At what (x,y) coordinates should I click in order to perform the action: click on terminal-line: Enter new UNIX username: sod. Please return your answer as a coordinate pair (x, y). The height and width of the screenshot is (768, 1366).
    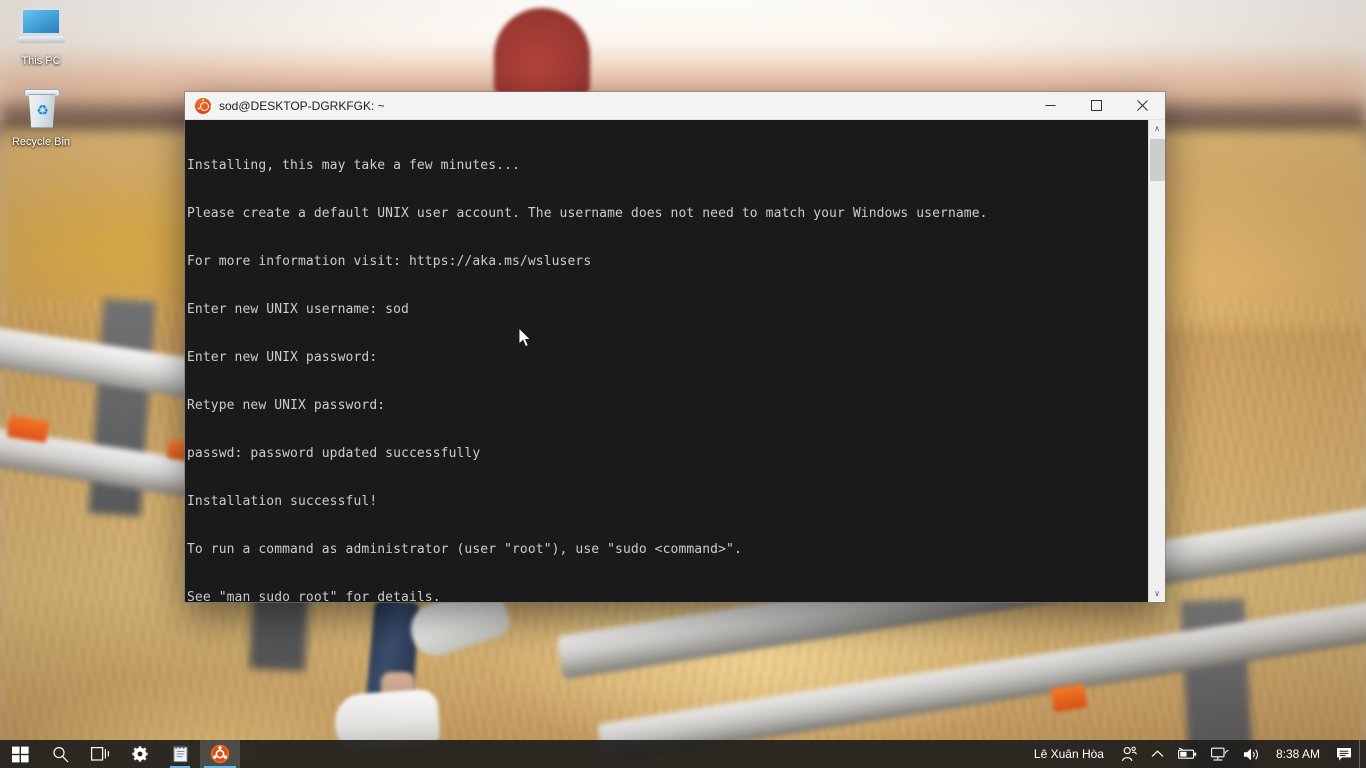
    Looking at the image, I should click on (298, 309).